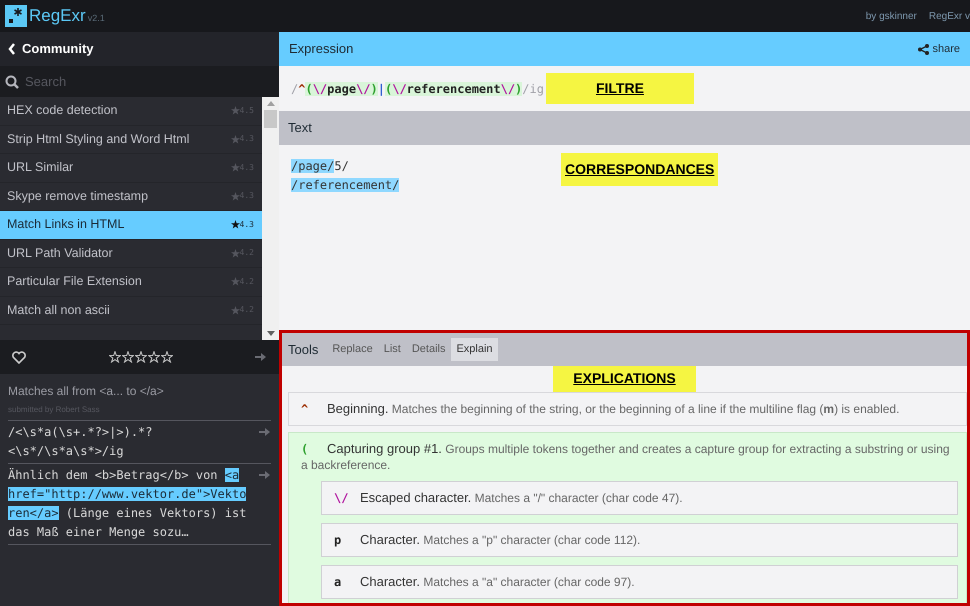 The width and height of the screenshot is (970, 606). I want to click on app-name: RegExr, so click(57, 16).